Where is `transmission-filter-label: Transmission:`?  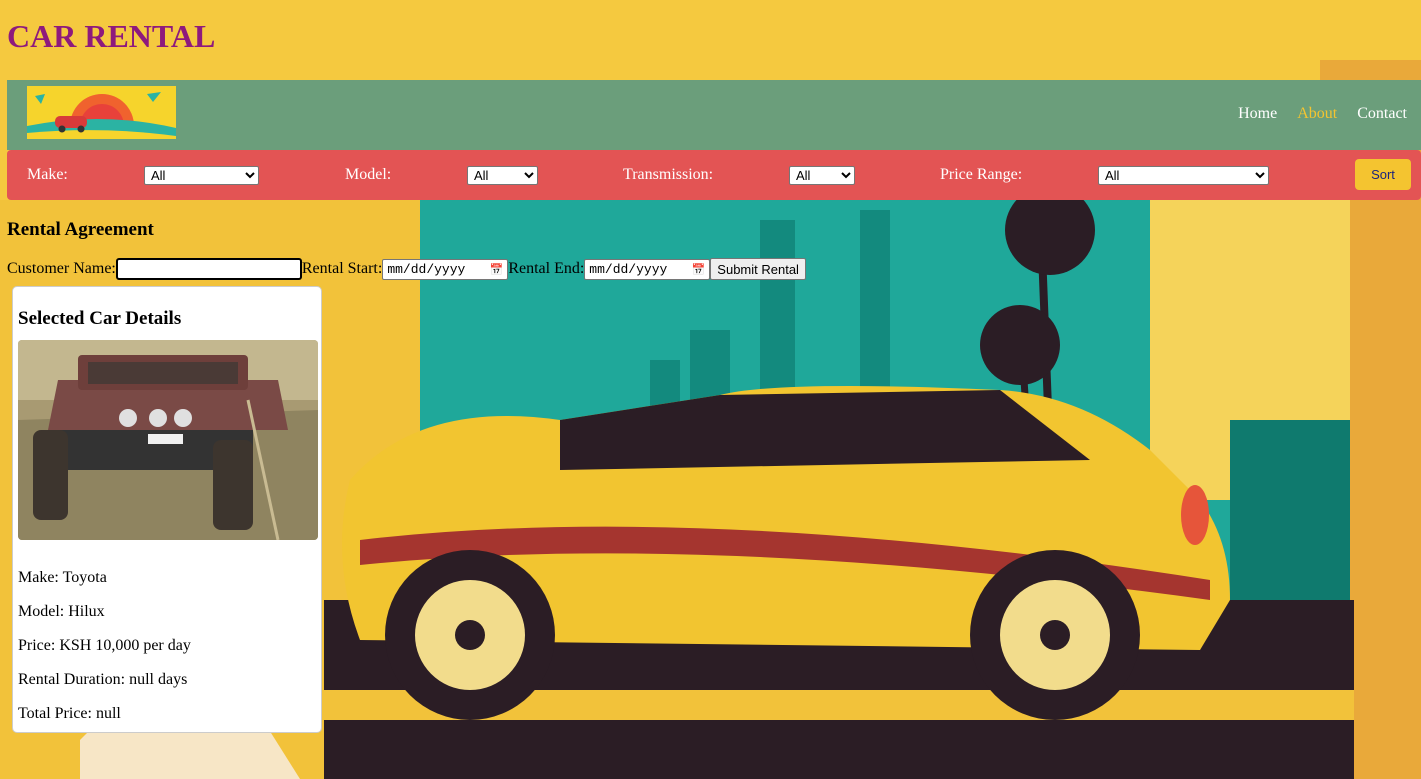
transmission-filter-label: Transmission: is located at coordinates (668, 174).